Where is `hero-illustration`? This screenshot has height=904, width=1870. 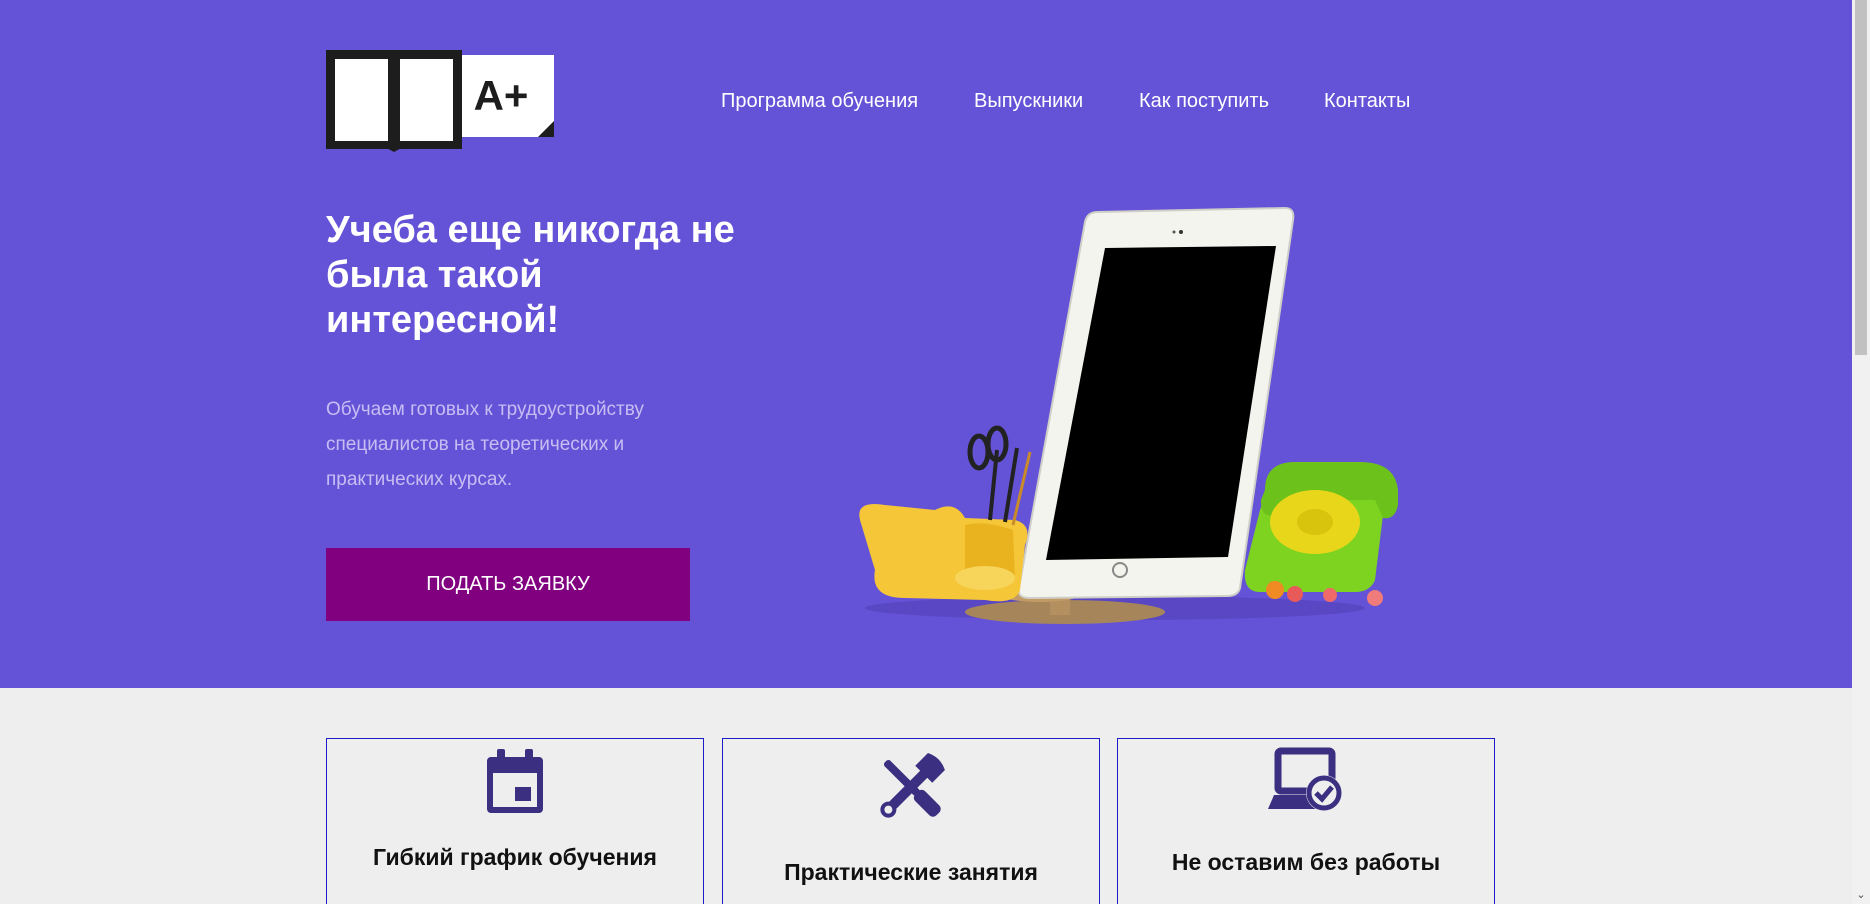
hero-illustration is located at coordinates (1128, 415).